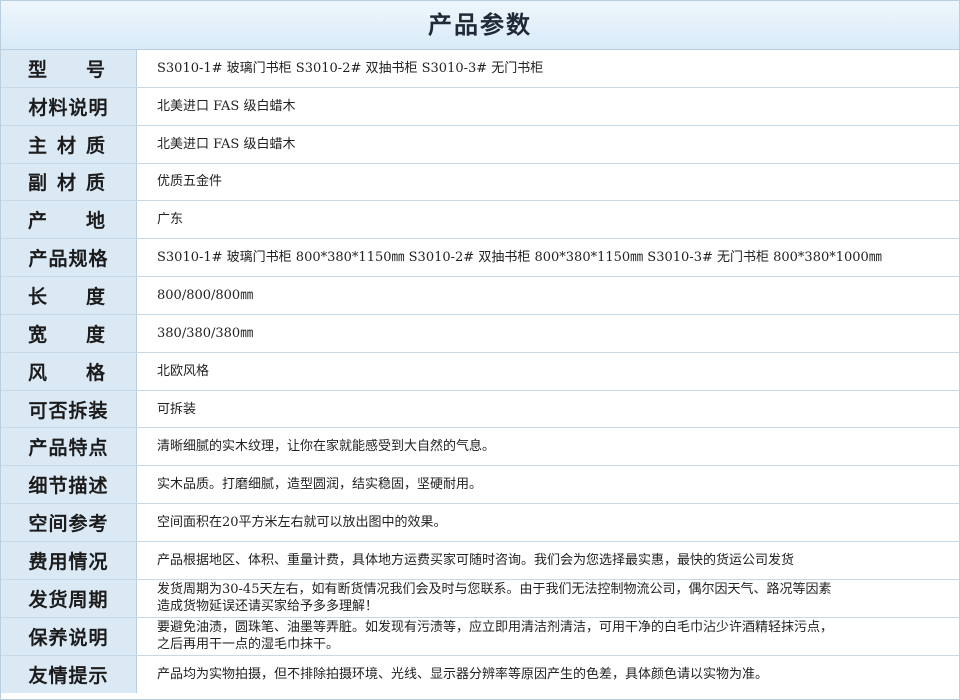 The width and height of the screenshot is (960, 700). I want to click on row-value: 北欧风格, so click(183, 371).